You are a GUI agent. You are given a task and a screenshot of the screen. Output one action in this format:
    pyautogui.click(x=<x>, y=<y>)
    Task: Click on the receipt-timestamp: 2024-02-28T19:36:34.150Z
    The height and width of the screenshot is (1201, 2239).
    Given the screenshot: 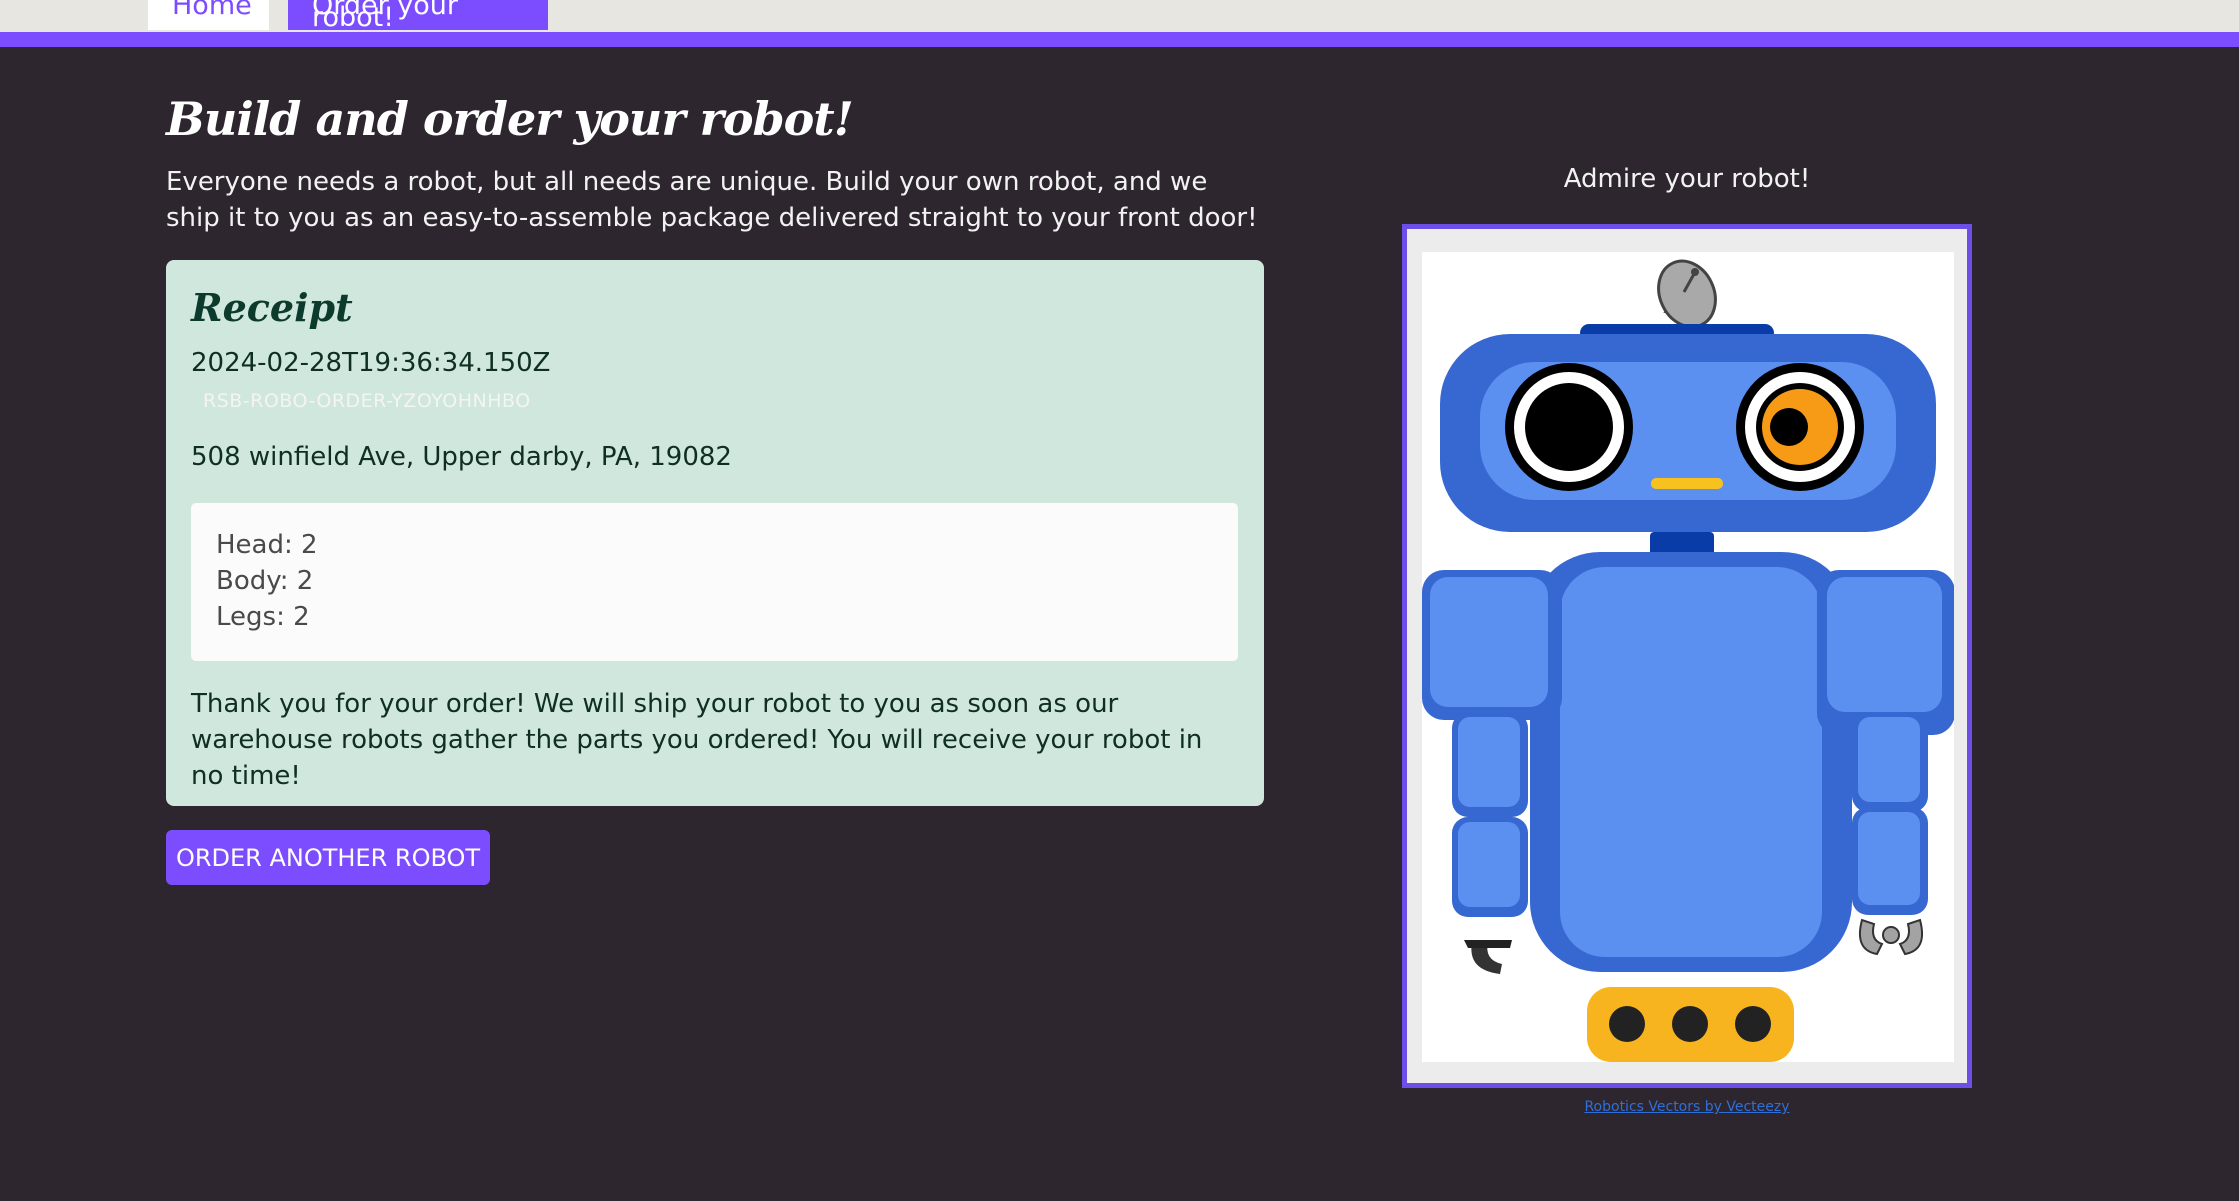 What is the action you would take?
    pyautogui.click(x=371, y=363)
    